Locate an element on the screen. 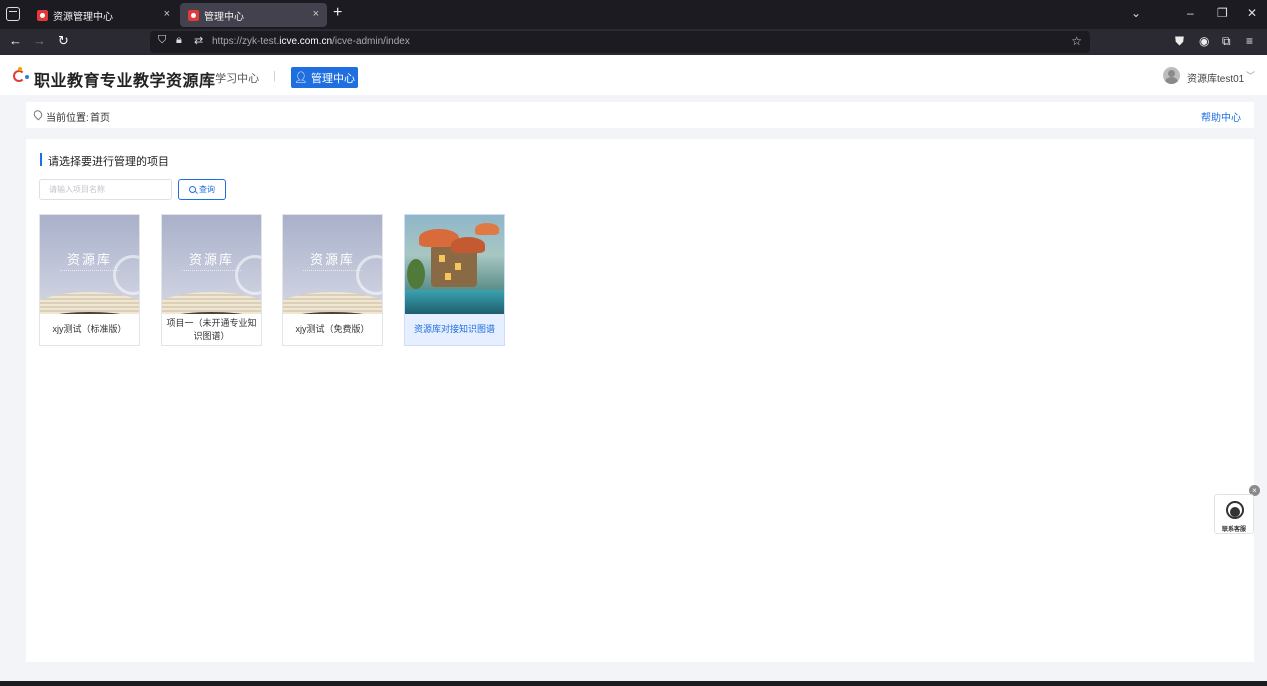 This screenshot has width=1267, height=686. study-center-link: ⛫ 学习中心 is located at coordinates (230, 78).